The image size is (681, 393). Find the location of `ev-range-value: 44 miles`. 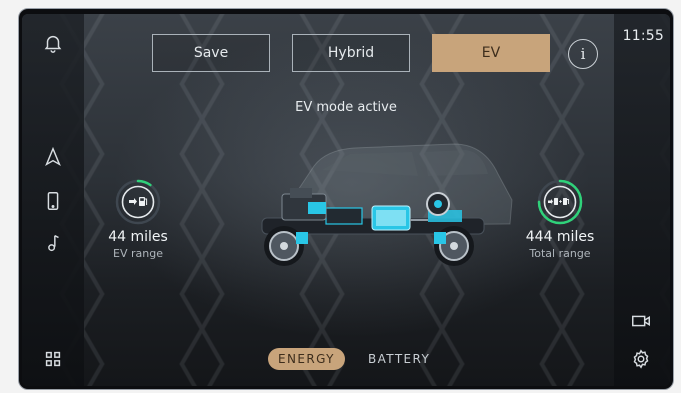

ev-range-value: 44 miles is located at coordinates (138, 237).